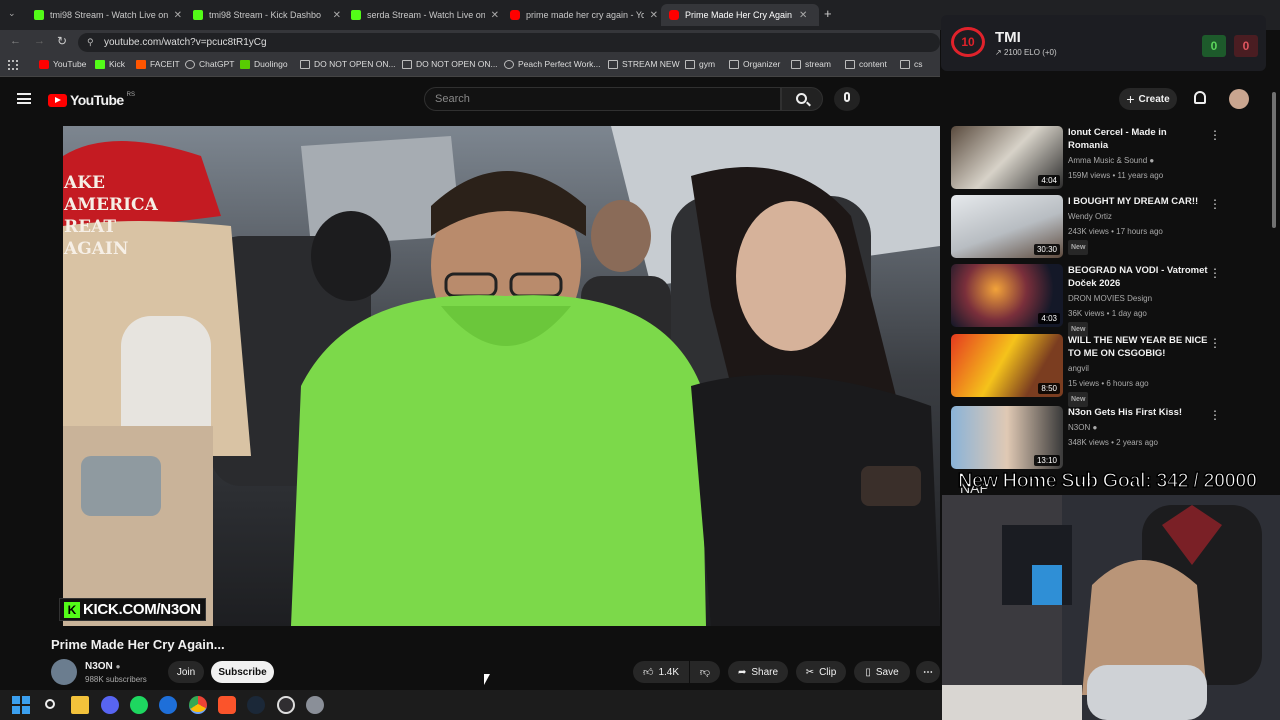 This screenshot has height=720, width=1280. Describe the element at coordinates (51, 705) in the screenshot. I see `taskbar-search-icon` at that location.